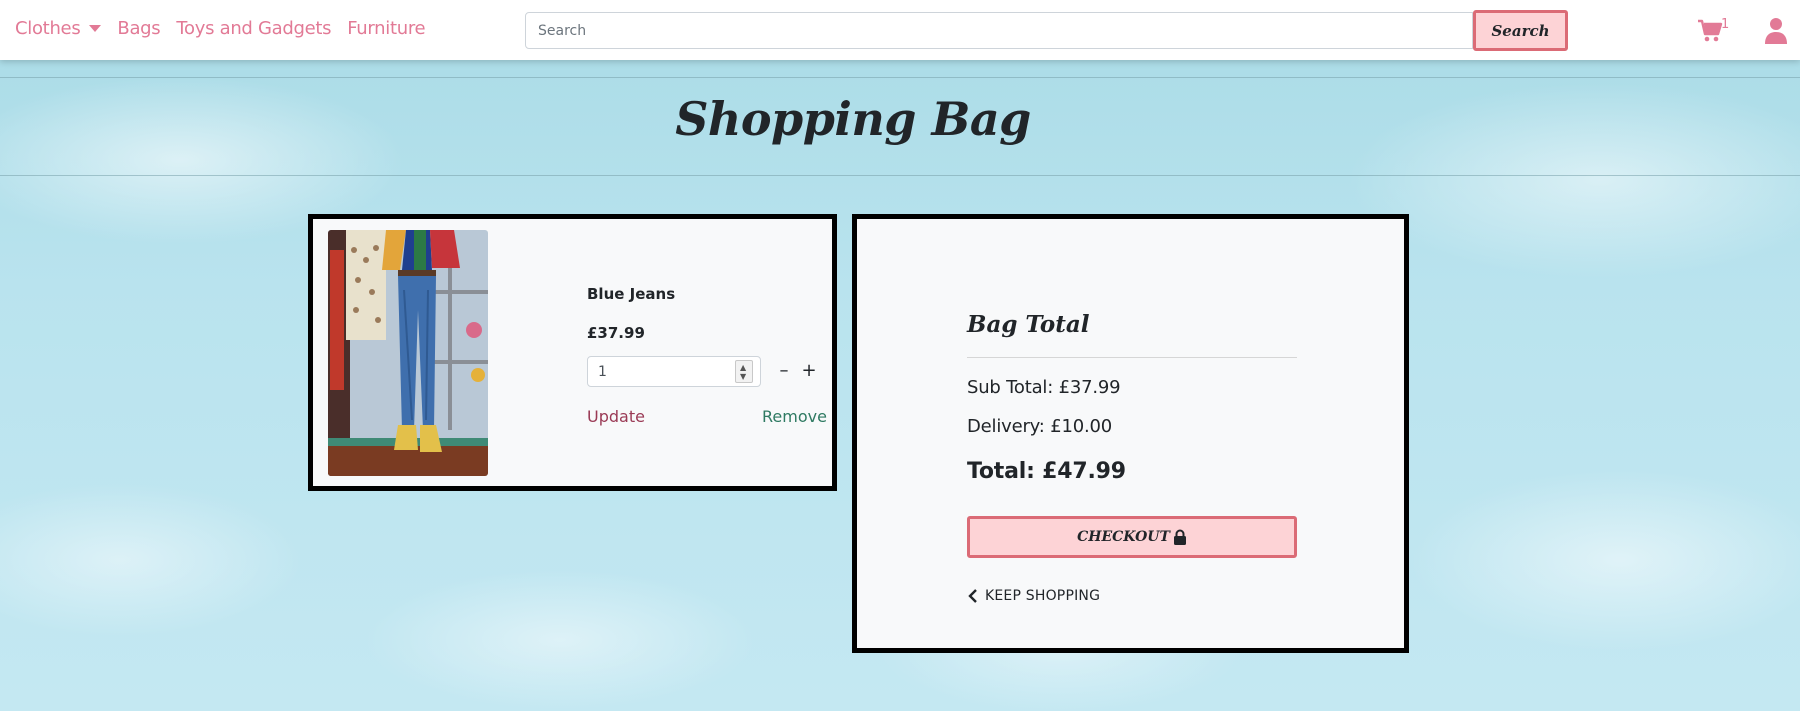  Describe the element at coordinates (853, 119) in the screenshot. I see `page-title: Shopping Bag` at that location.